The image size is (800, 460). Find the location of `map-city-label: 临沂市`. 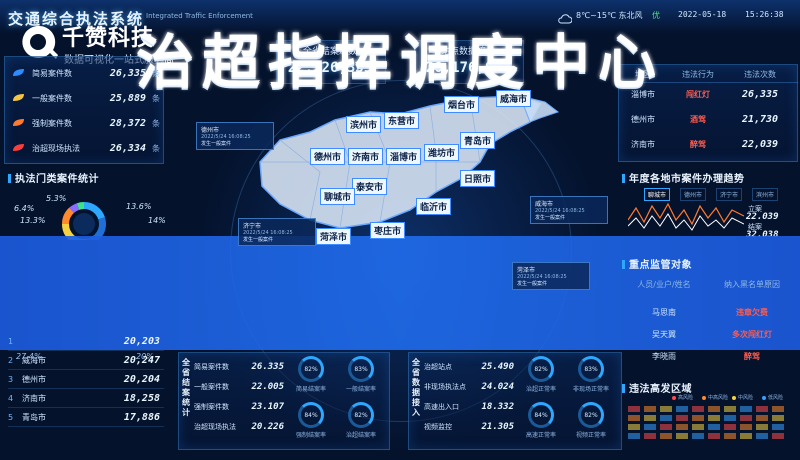

map-city-label: 临沂市 is located at coordinates (434, 206).